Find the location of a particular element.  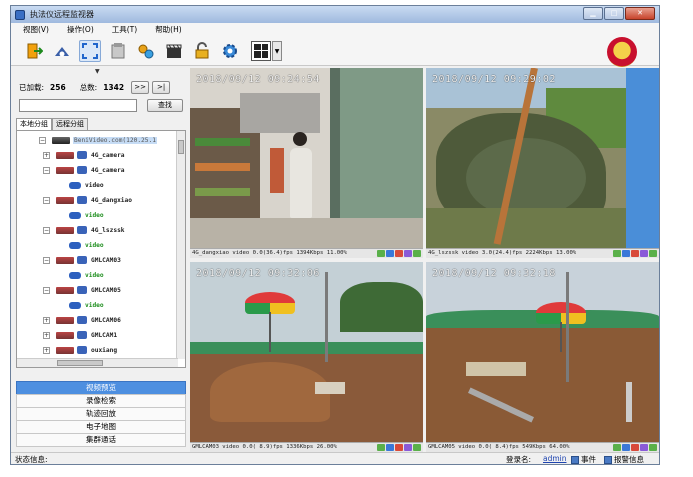

nav-group-call: 集群通话 is located at coordinates (101, 440).